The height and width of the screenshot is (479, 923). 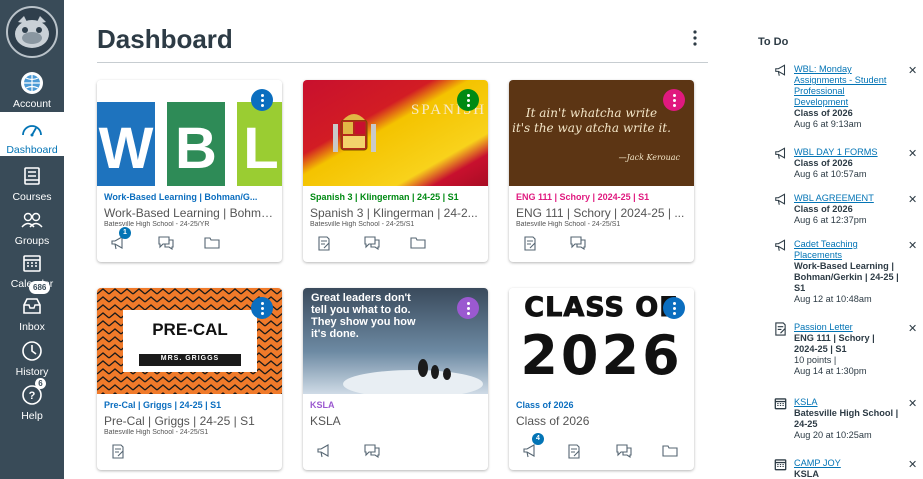 I want to click on dashboard-options-icon, so click(x=695, y=39).